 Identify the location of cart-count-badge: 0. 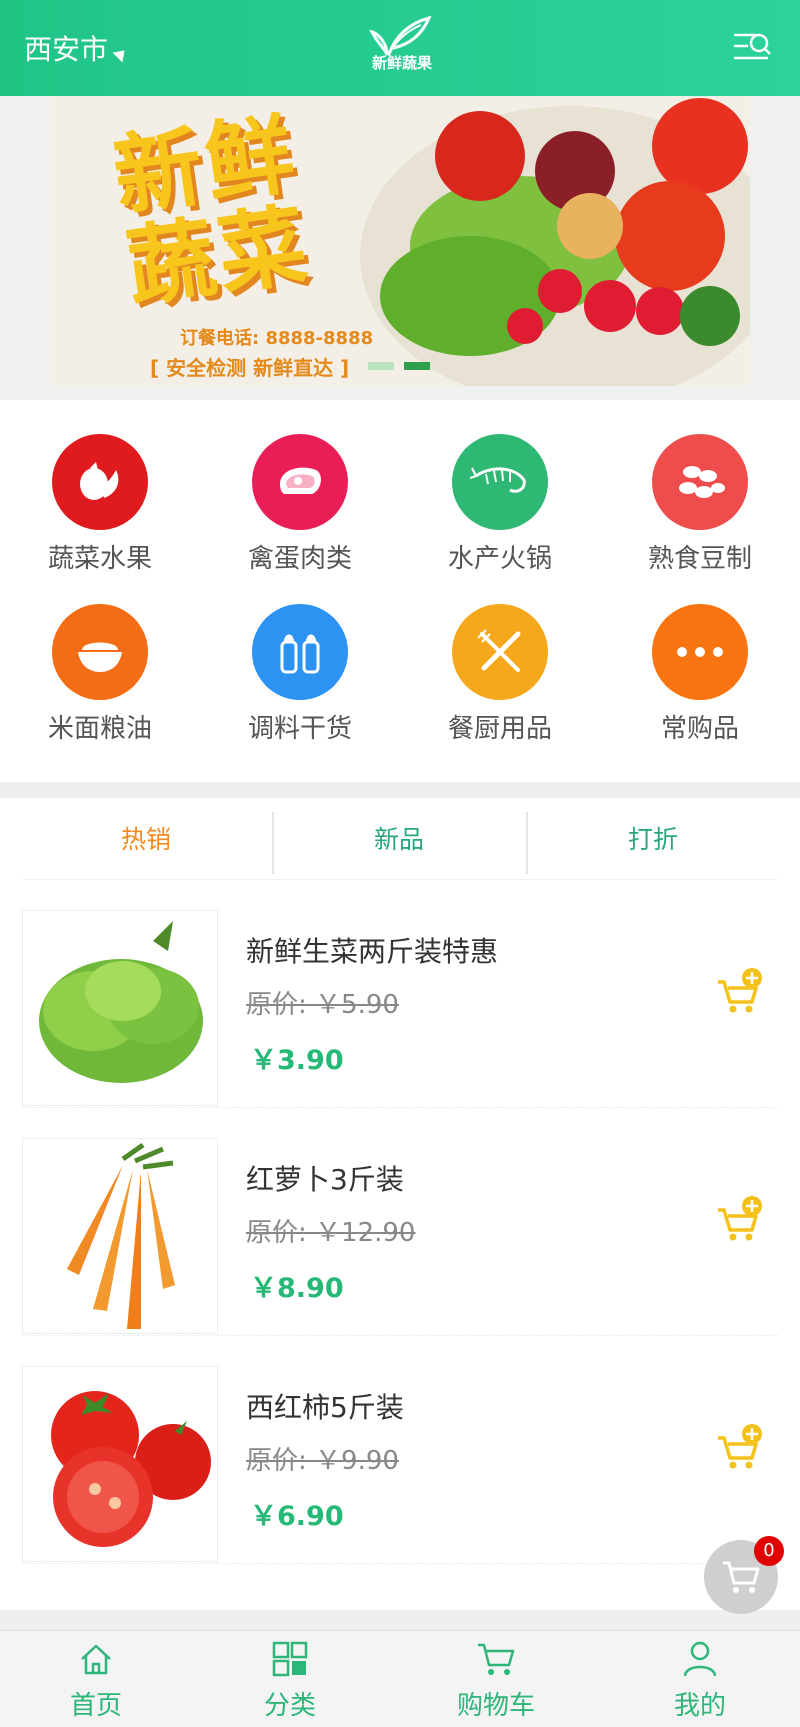
(769, 1551).